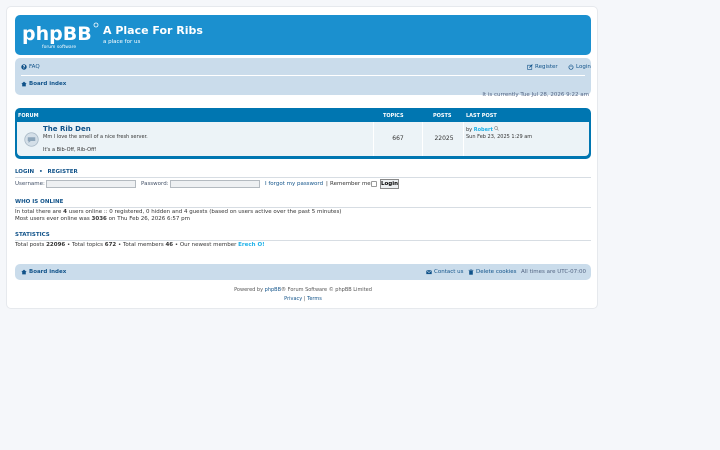  Describe the element at coordinates (110, 245) in the screenshot. I see `total-topics-value: 672` at that location.